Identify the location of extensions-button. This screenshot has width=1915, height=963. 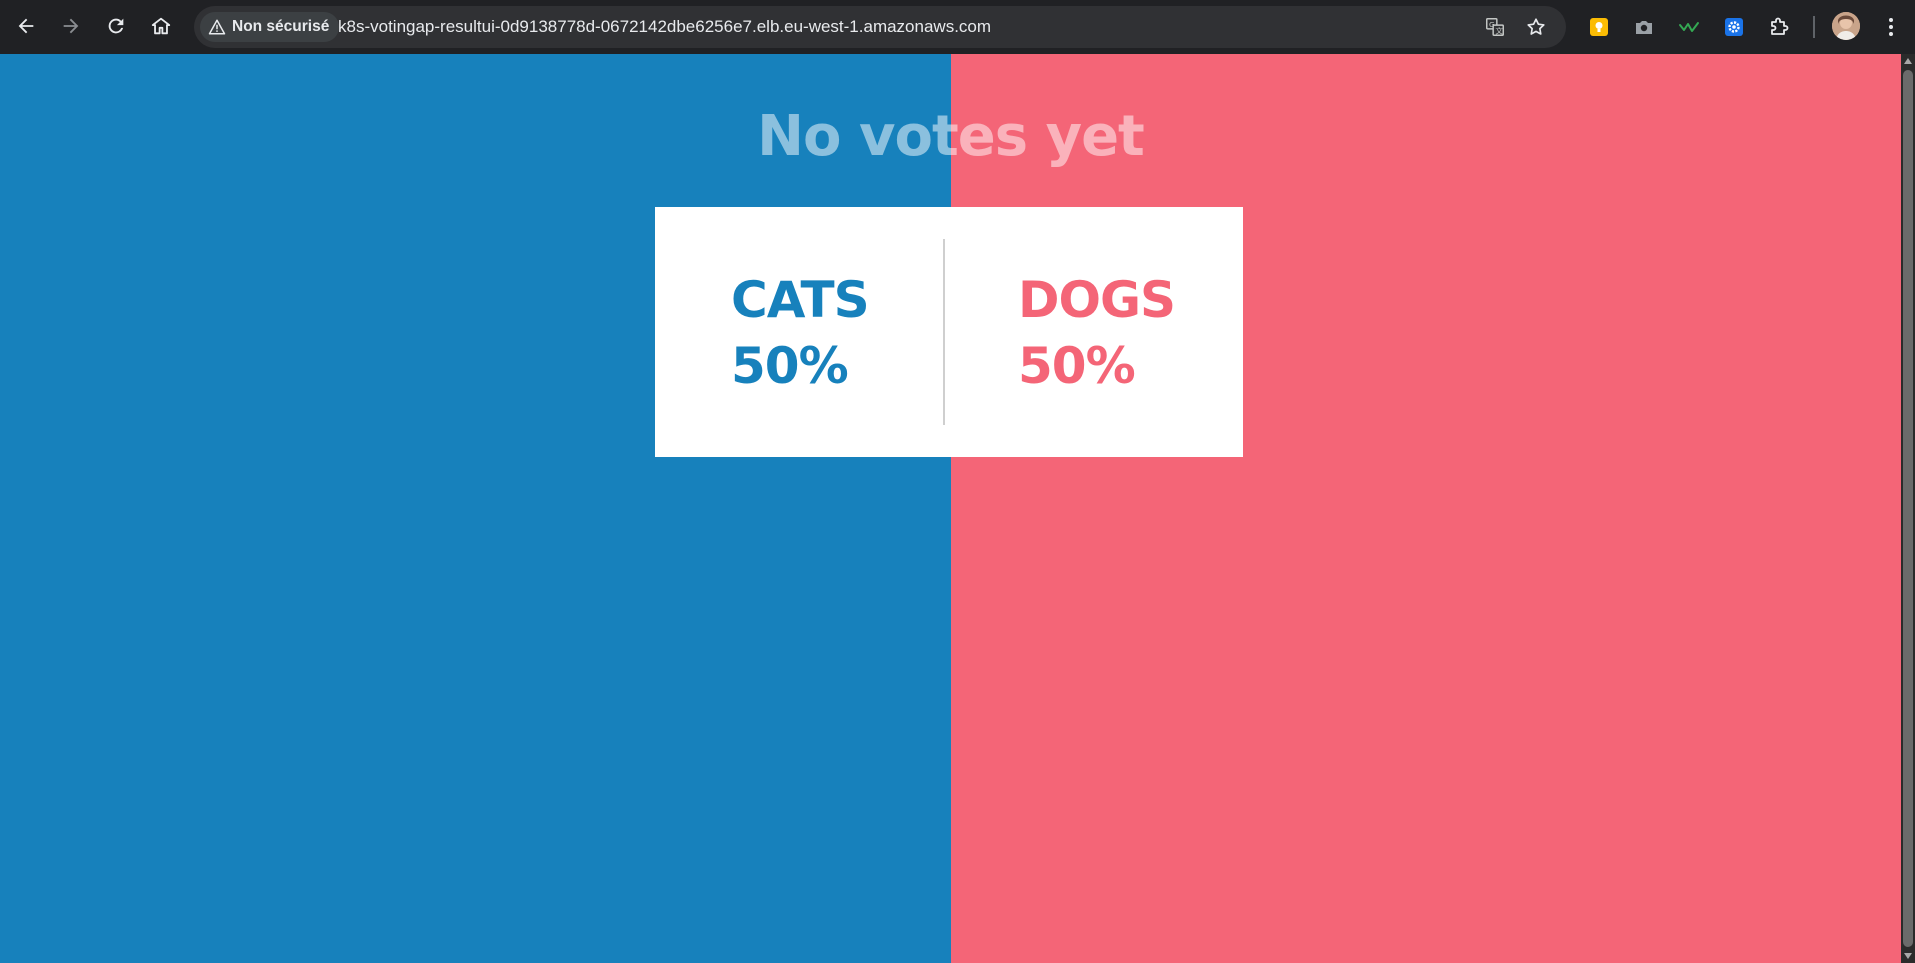
(1779, 27).